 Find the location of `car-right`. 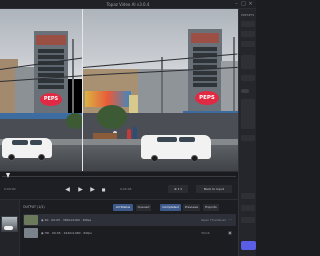

car-right is located at coordinates (176, 148).